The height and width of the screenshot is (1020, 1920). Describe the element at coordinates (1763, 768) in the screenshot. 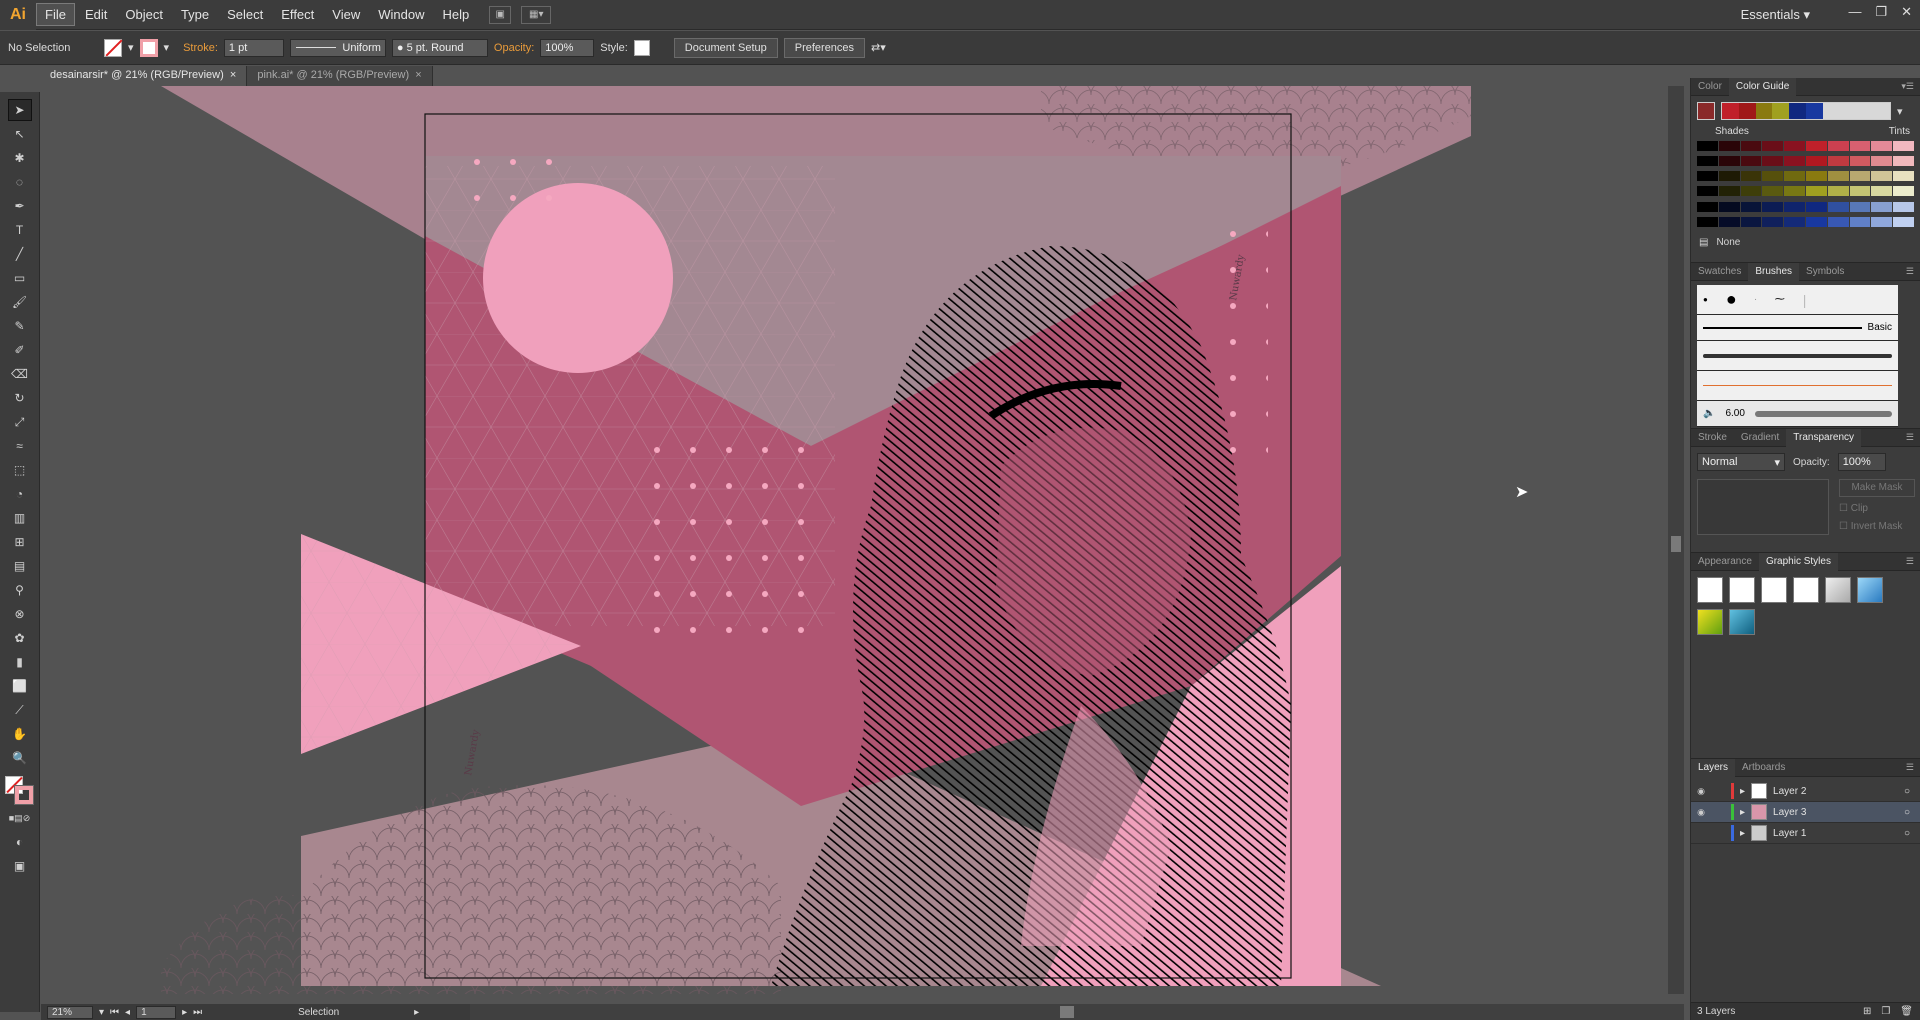

I see `tab-artboards: Artboards` at that location.